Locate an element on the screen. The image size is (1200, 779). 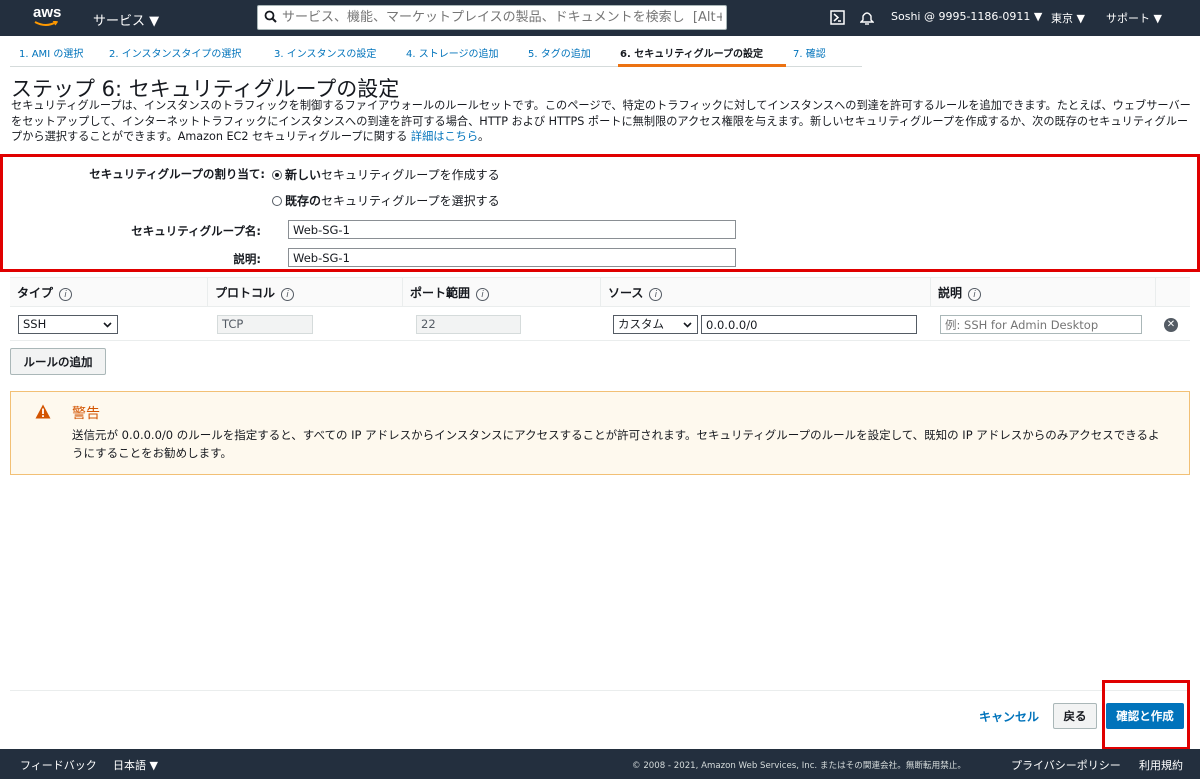
header-source-label: ソース is located at coordinates (626, 293).